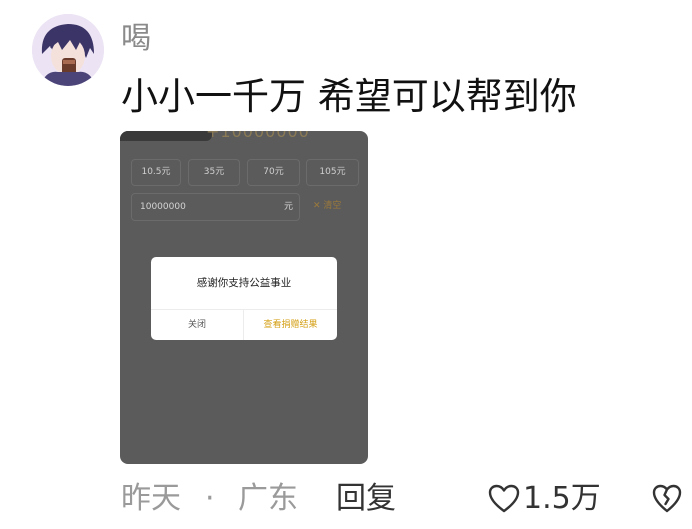 This screenshot has height=529, width=692. What do you see at coordinates (258, 136) in the screenshot?
I see `top-amount: +10000000` at bounding box center [258, 136].